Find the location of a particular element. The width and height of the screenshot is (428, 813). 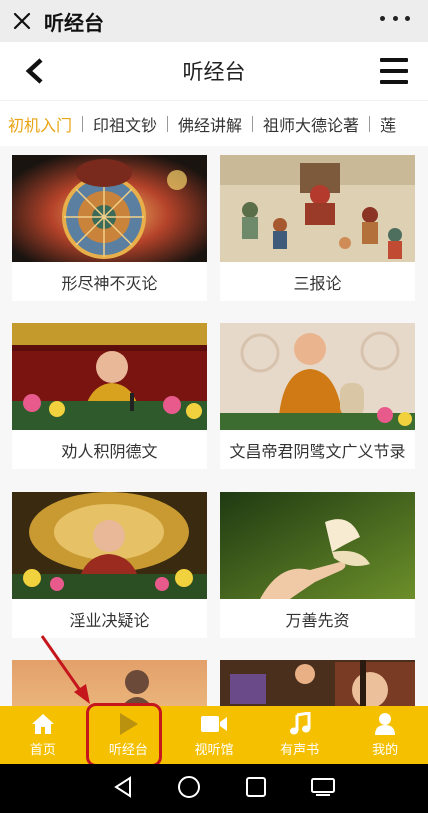

tab-sutra-lectures: 佛经讲解 is located at coordinates (210, 124).